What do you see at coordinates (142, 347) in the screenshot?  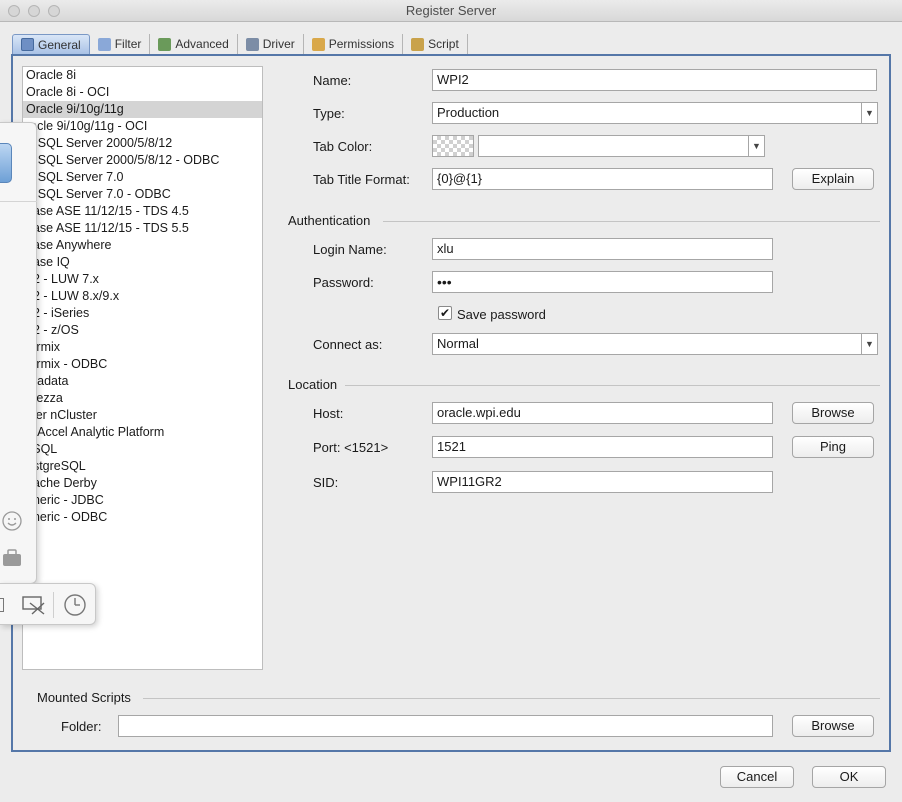 I see `list-item: formix` at bounding box center [142, 347].